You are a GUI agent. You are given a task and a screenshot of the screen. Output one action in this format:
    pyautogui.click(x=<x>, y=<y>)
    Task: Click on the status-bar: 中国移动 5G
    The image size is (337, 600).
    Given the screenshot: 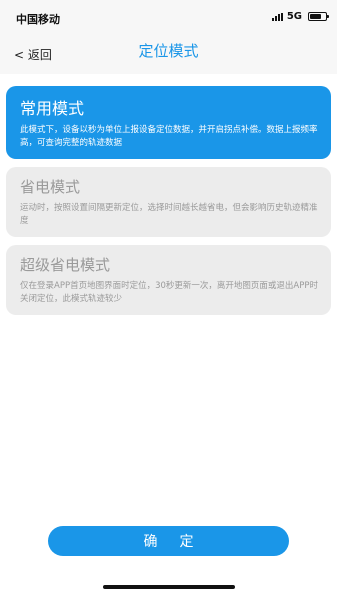 What is the action you would take?
    pyautogui.click(x=168, y=17)
    